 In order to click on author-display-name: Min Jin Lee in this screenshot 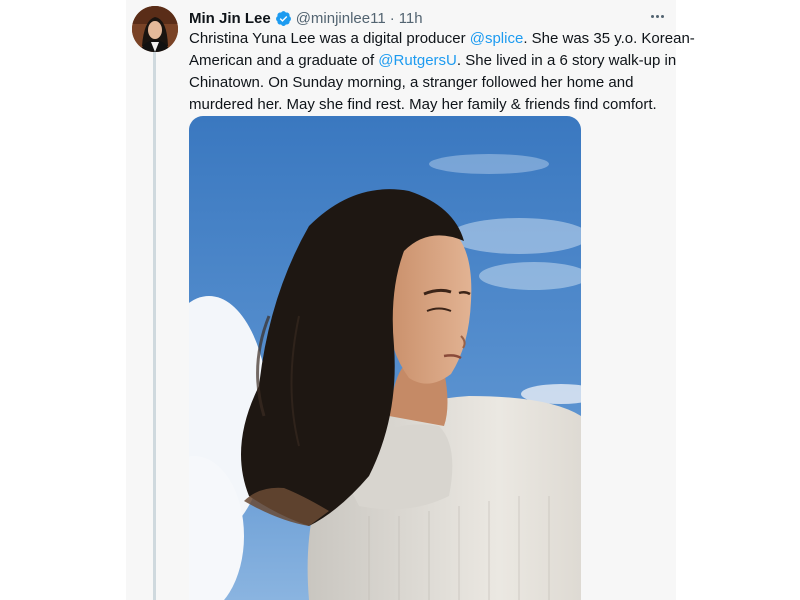, I will do `click(230, 18)`.